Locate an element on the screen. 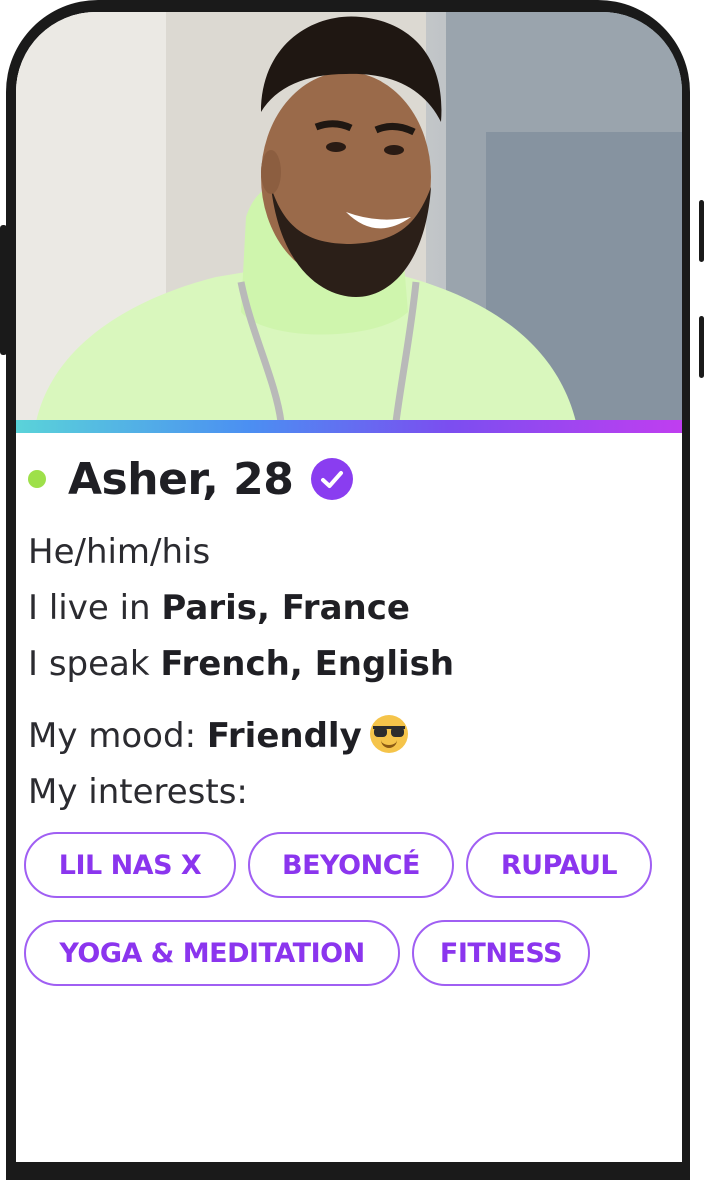  mood-text: My mood: Friendly is located at coordinates (366, 736).